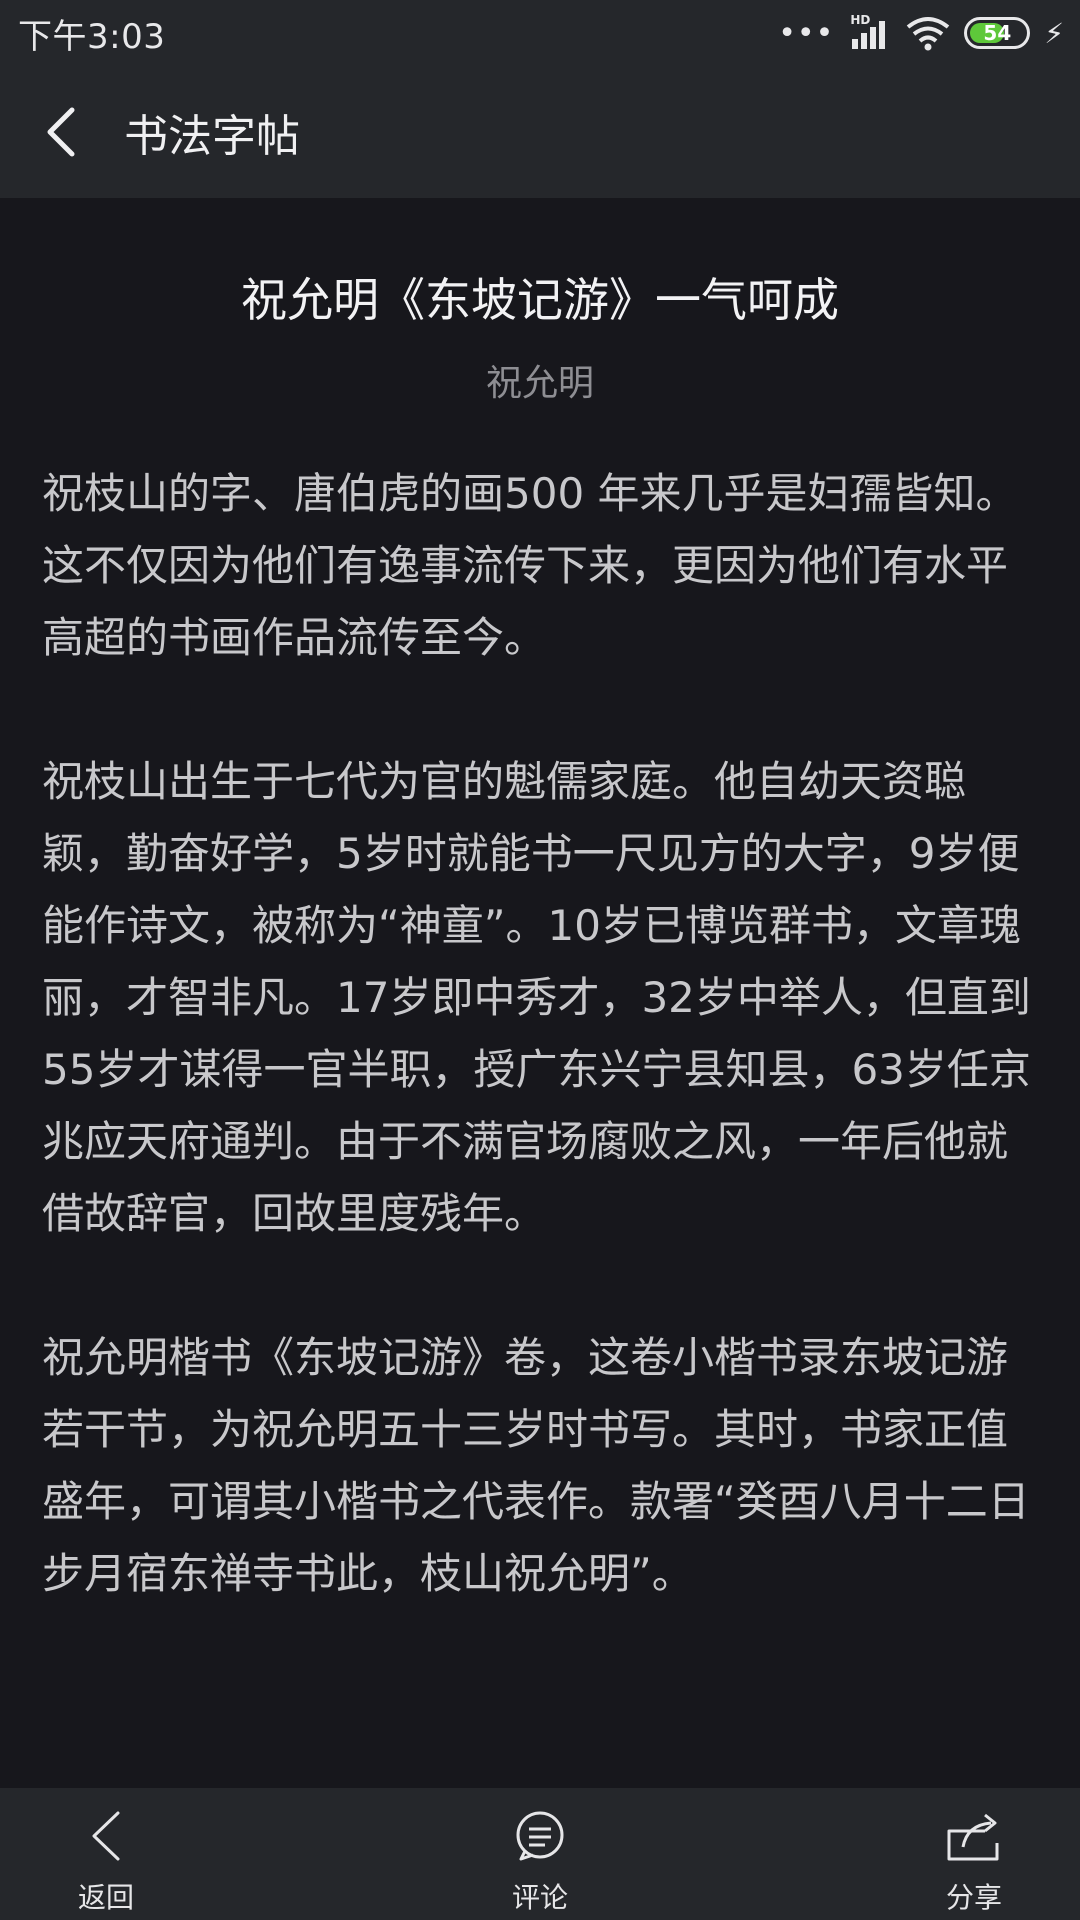 Image resolution: width=1080 pixels, height=1920 pixels. Describe the element at coordinates (106, 1836) in the screenshot. I see `back-arrow-icon` at that location.